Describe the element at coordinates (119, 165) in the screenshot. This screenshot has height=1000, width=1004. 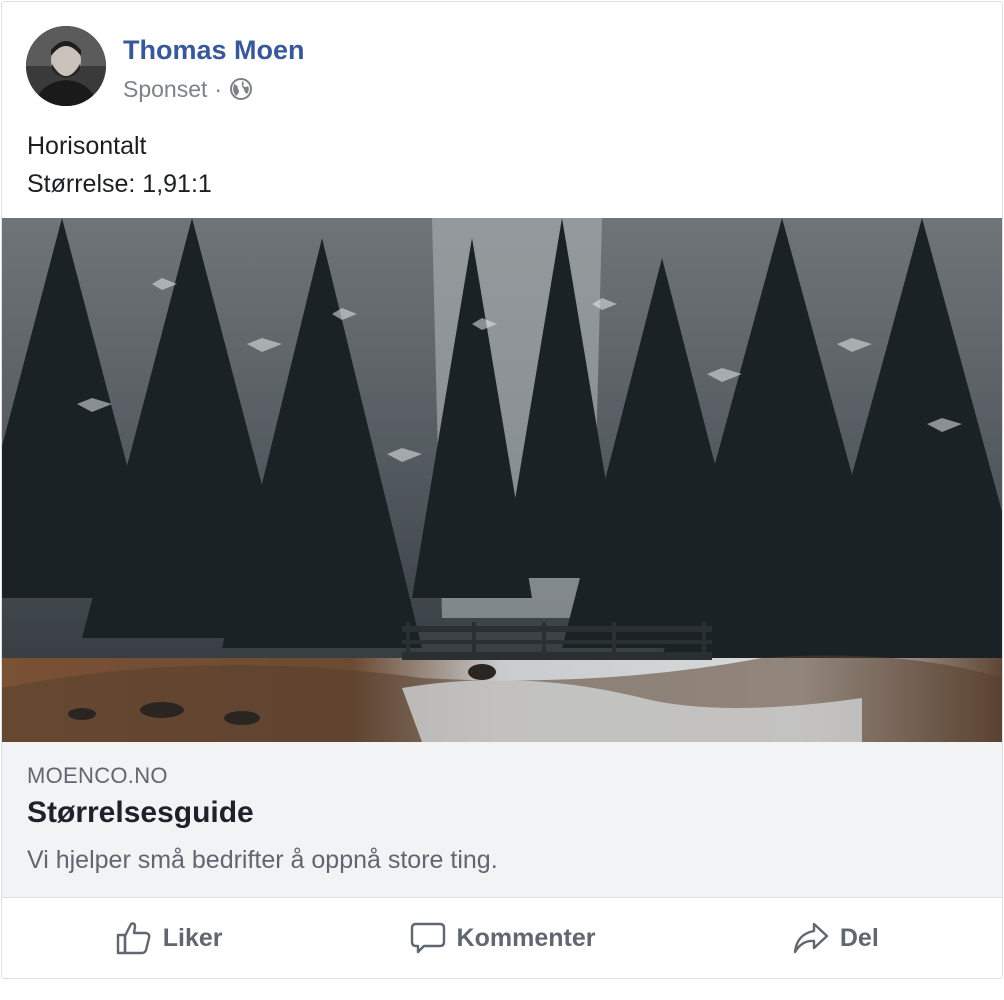
I see `post-text: Horisontalt Størrelse: 1,91:1` at that location.